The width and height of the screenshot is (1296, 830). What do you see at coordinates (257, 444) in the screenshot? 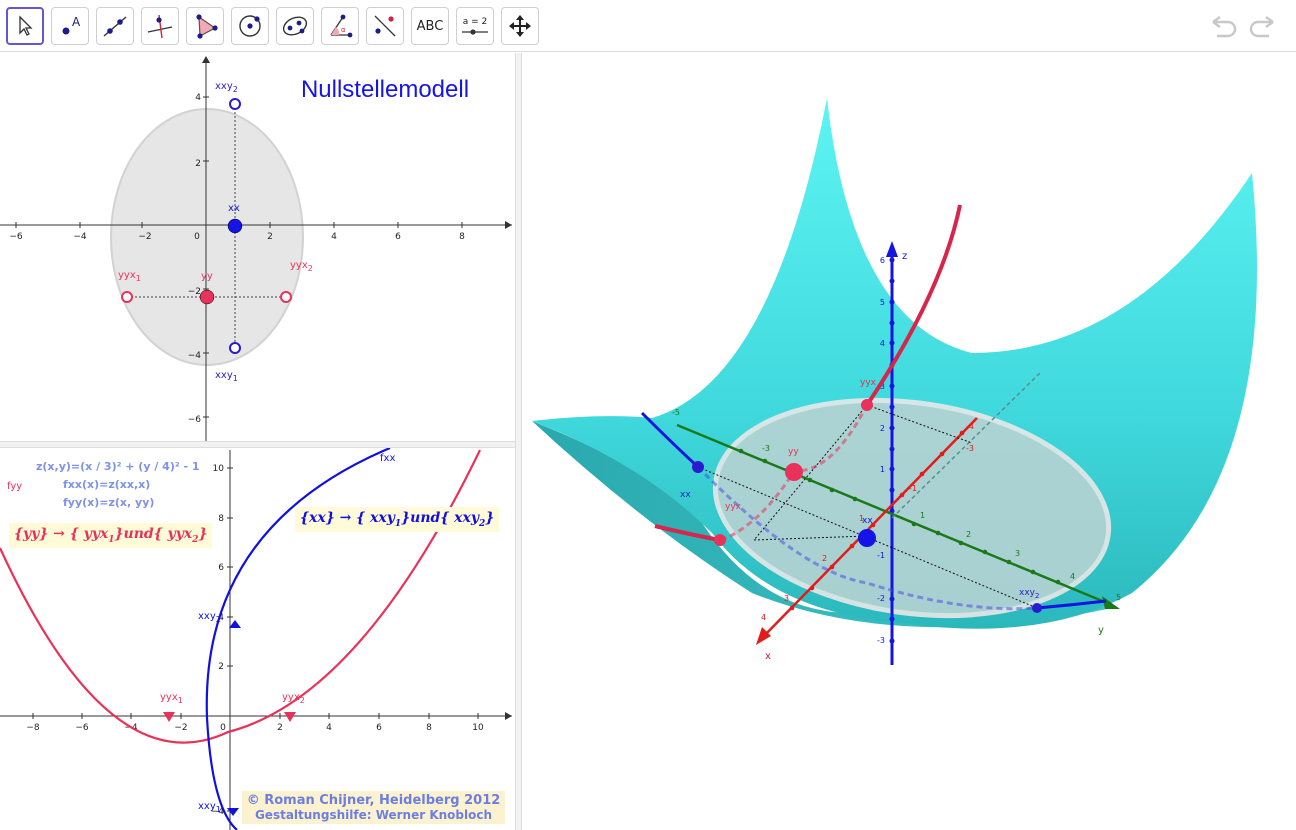
I see `horizontal-splitter` at bounding box center [257, 444].